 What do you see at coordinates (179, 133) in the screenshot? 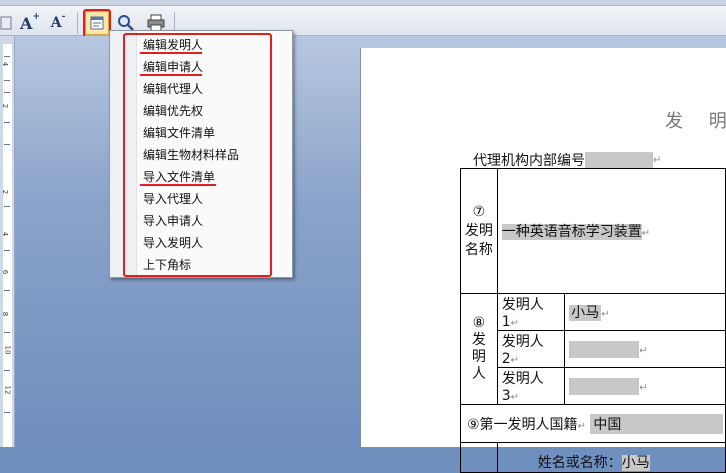
I see `menu-item-edit-file-list: 编辑文件清单` at bounding box center [179, 133].